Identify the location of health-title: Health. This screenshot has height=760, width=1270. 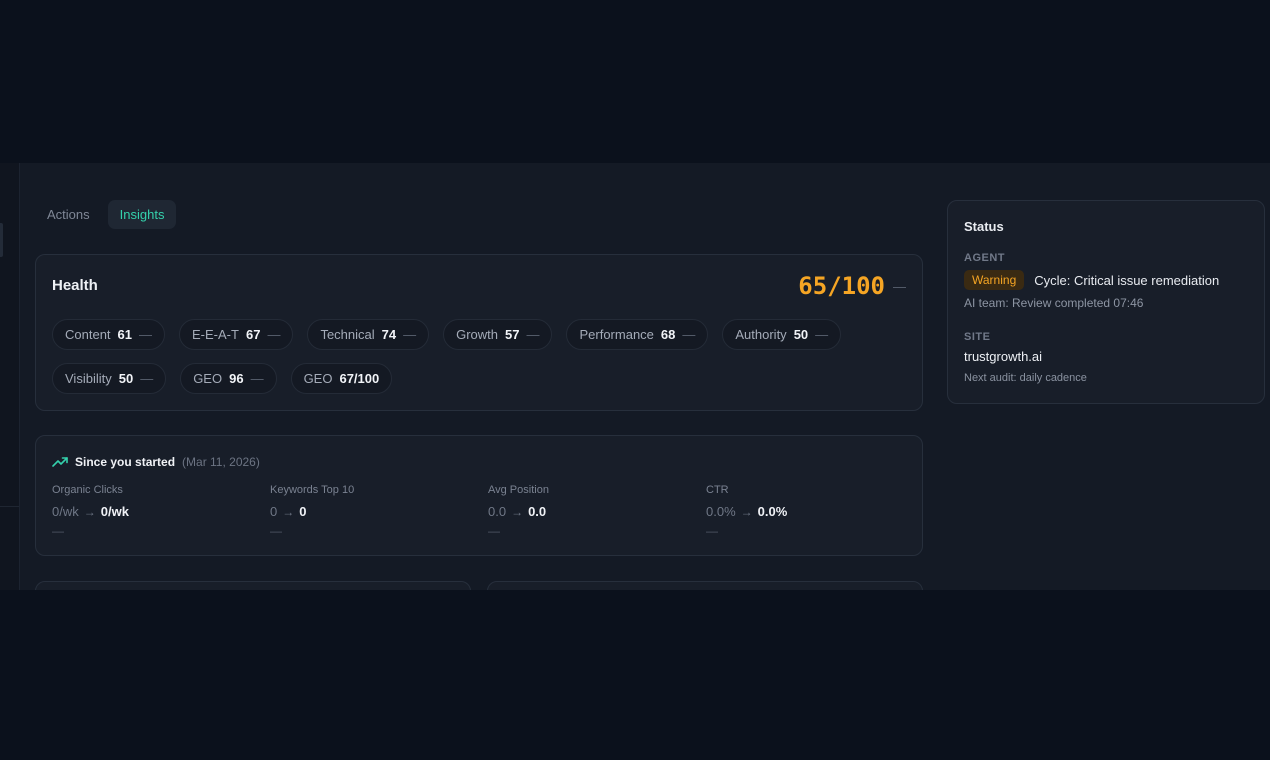
(75, 285).